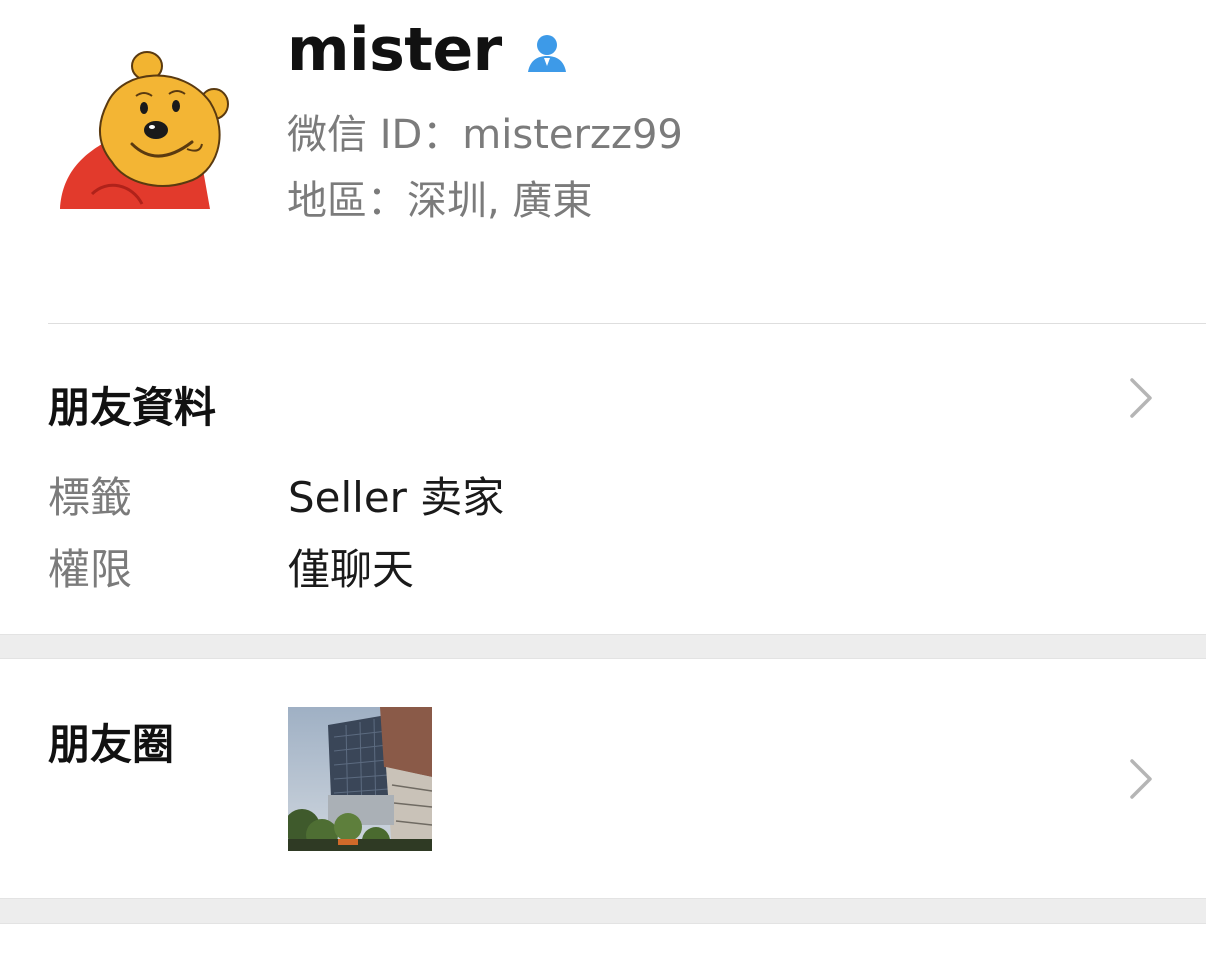 This screenshot has height=953, width=1206. I want to click on wechat-id: 微信 ID：misterzz99, so click(485, 135).